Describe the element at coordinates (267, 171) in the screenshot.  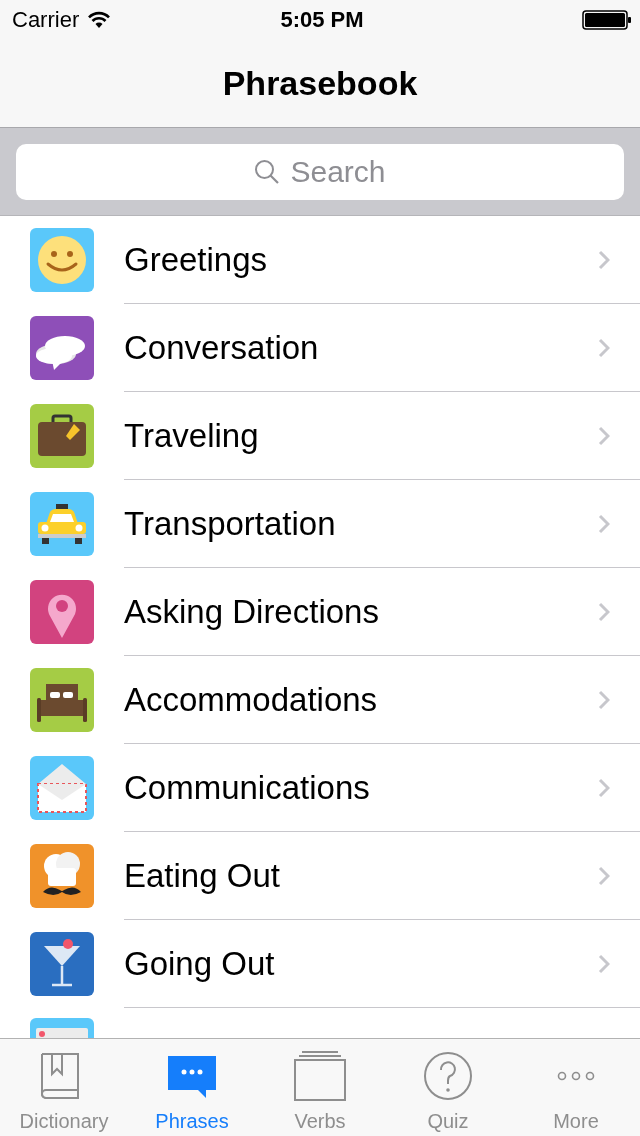
I see `search-icon` at that location.